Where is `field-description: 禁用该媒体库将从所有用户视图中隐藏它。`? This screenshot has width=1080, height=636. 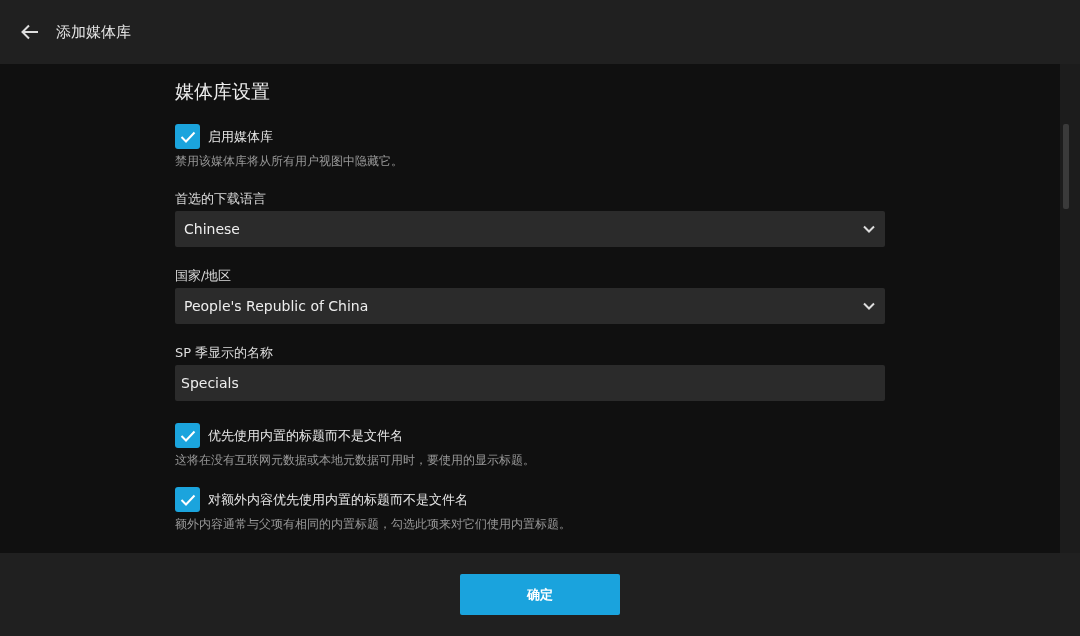
field-description: 禁用该媒体库将从所有用户视图中隐藏它。 is located at coordinates (289, 161).